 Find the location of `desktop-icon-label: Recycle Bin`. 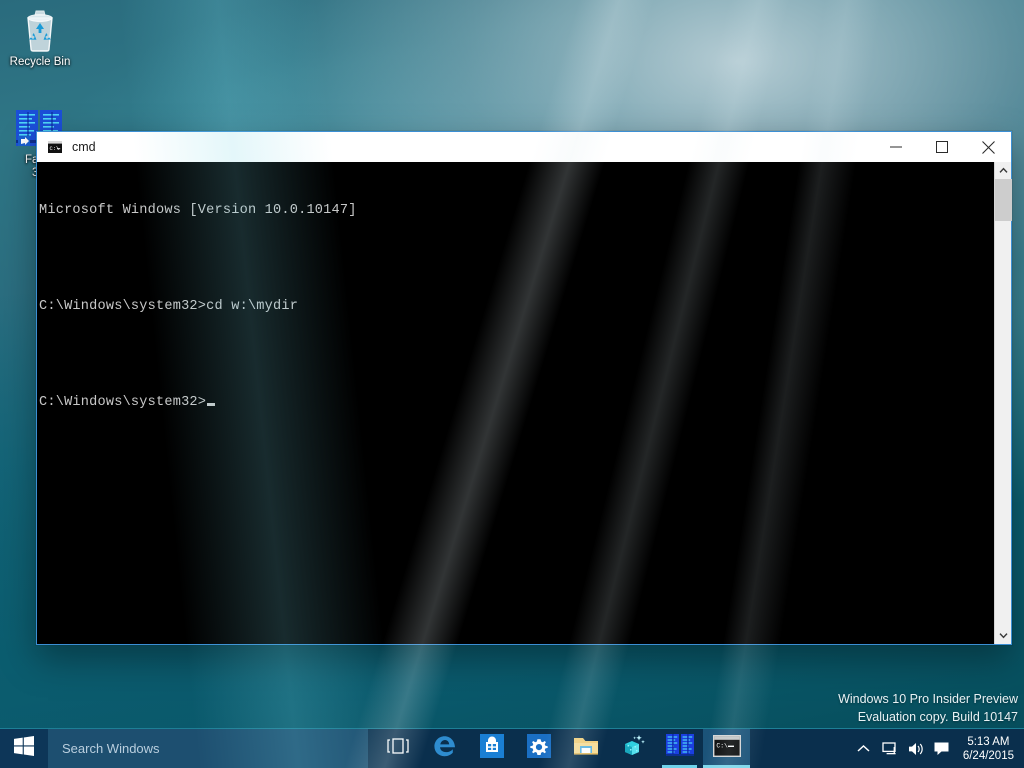

desktop-icon-label: Recycle Bin is located at coordinates (40, 62).